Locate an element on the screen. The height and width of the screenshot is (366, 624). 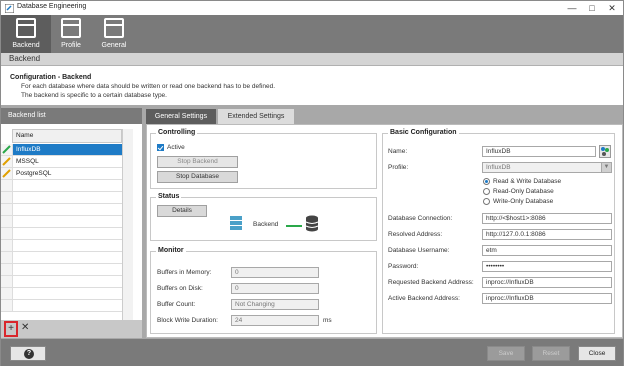
section-header: Backend is located at coordinates (312, 59).